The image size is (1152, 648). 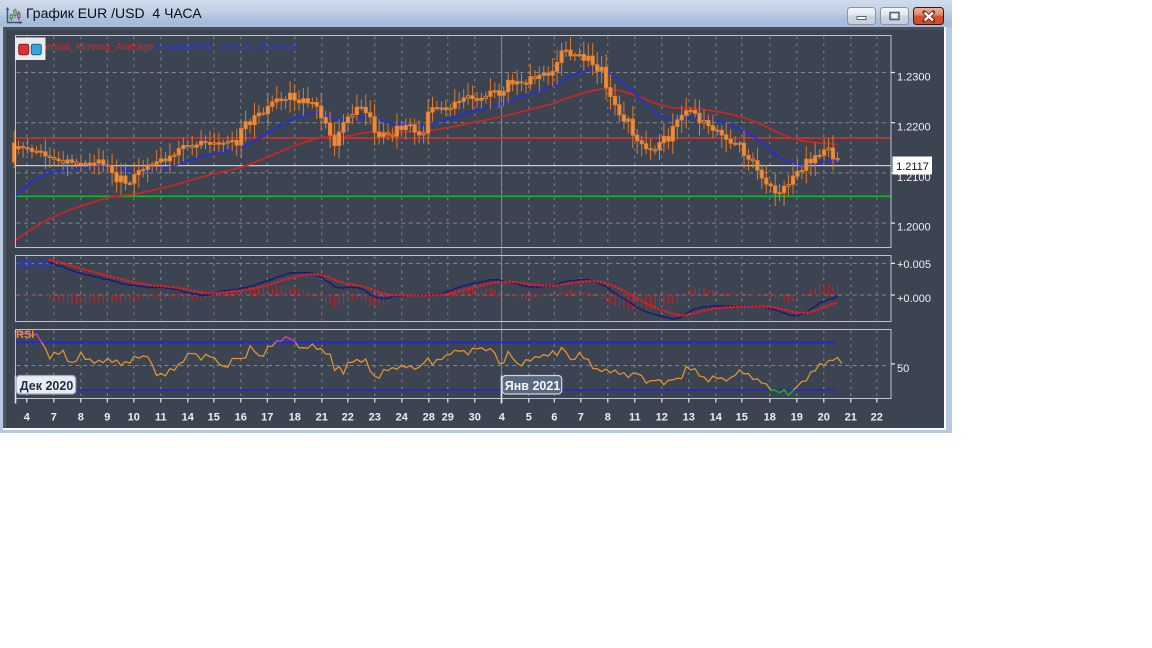 I want to click on svg-text: 10, so click(x=134, y=418).